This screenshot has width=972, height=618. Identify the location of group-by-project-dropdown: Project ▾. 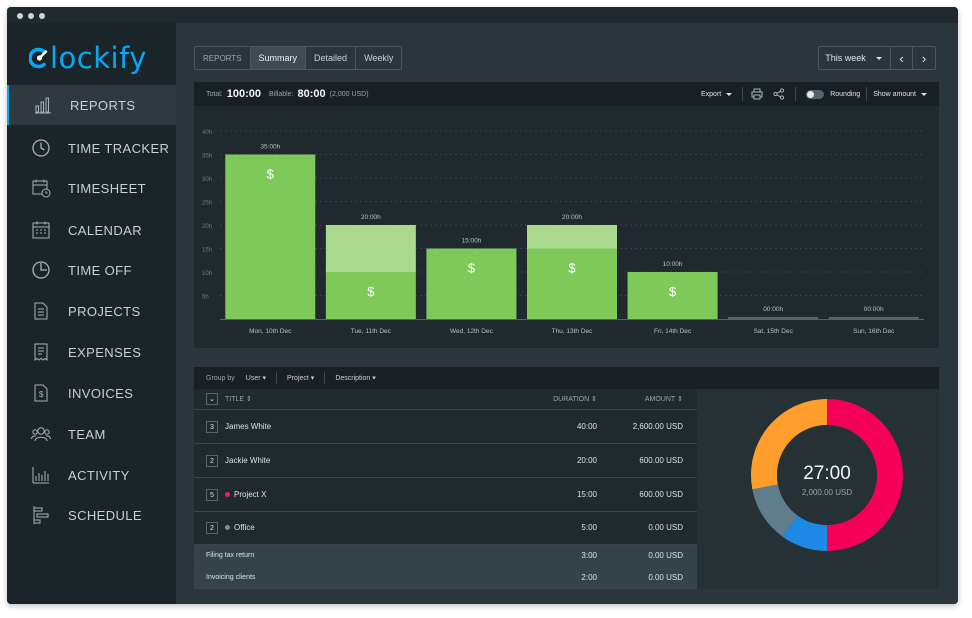
(300, 378).